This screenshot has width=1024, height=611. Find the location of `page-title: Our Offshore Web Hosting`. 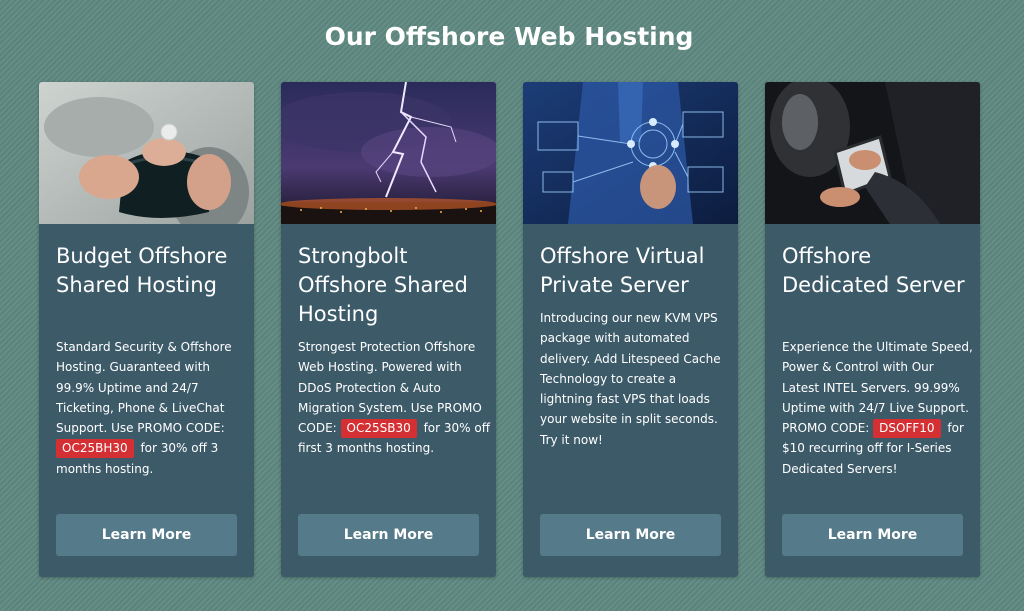

page-title: Our Offshore Web Hosting is located at coordinates (509, 36).